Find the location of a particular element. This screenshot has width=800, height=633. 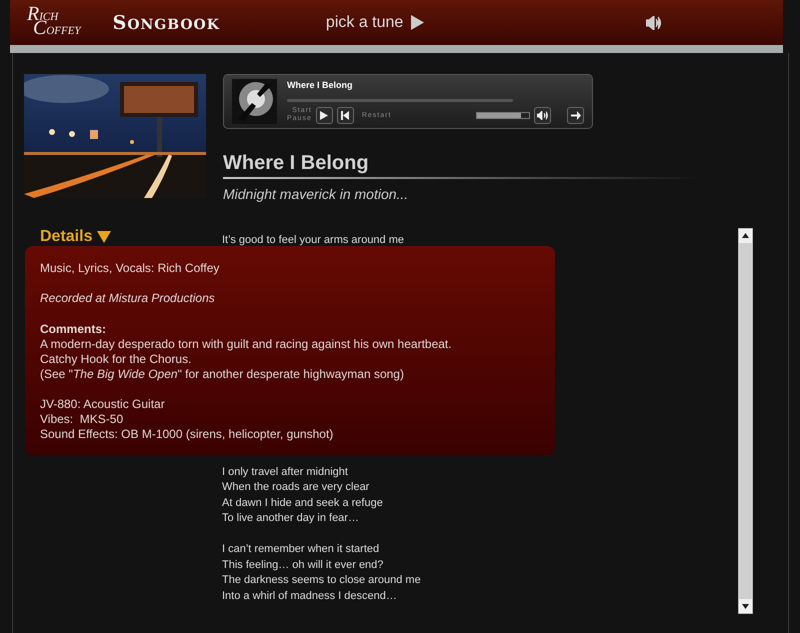

play-button is located at coordinates (324, 115).